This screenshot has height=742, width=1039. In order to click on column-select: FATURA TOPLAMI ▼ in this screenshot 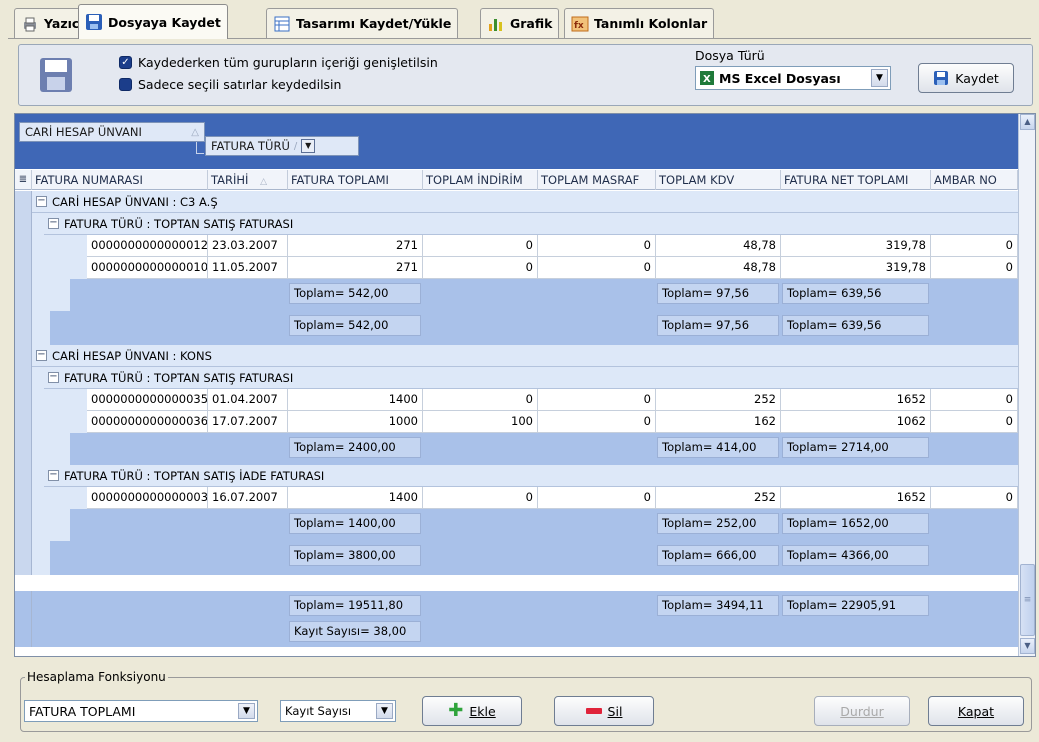, I will do `click(141, 711)`.